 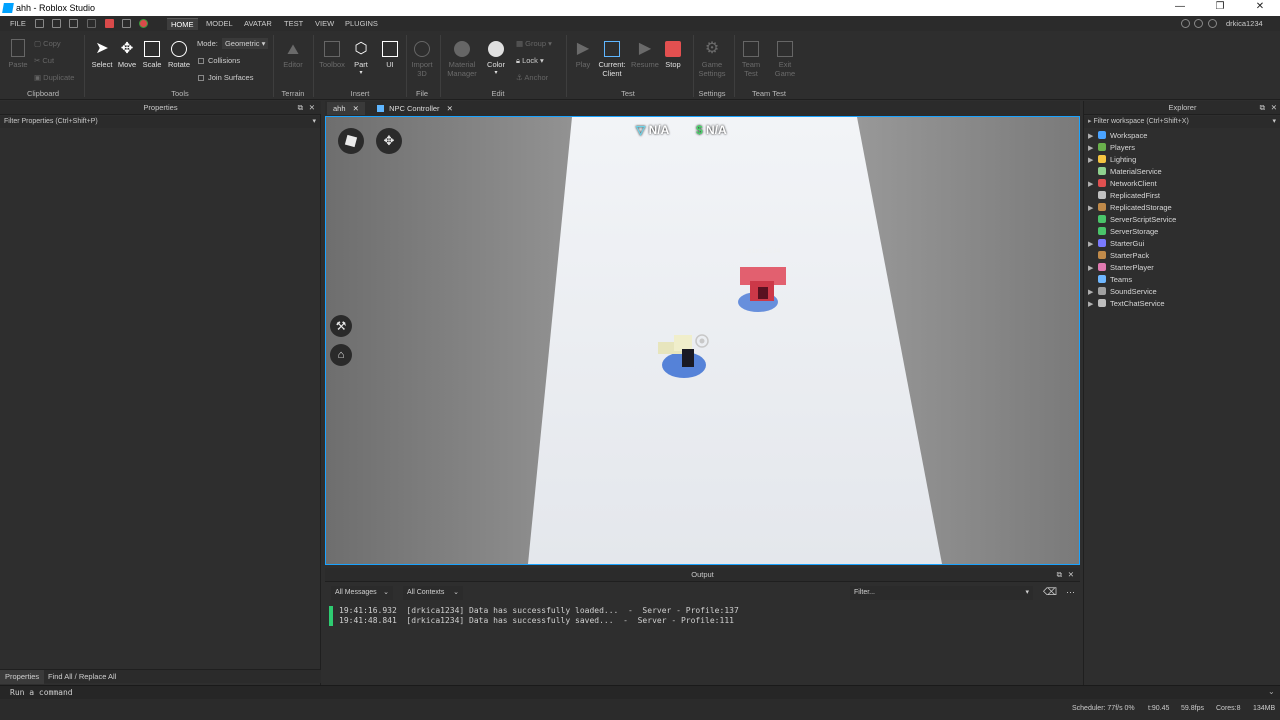 I want to click on tab-plugins: PLUGINS, so click(x=361, y=24).